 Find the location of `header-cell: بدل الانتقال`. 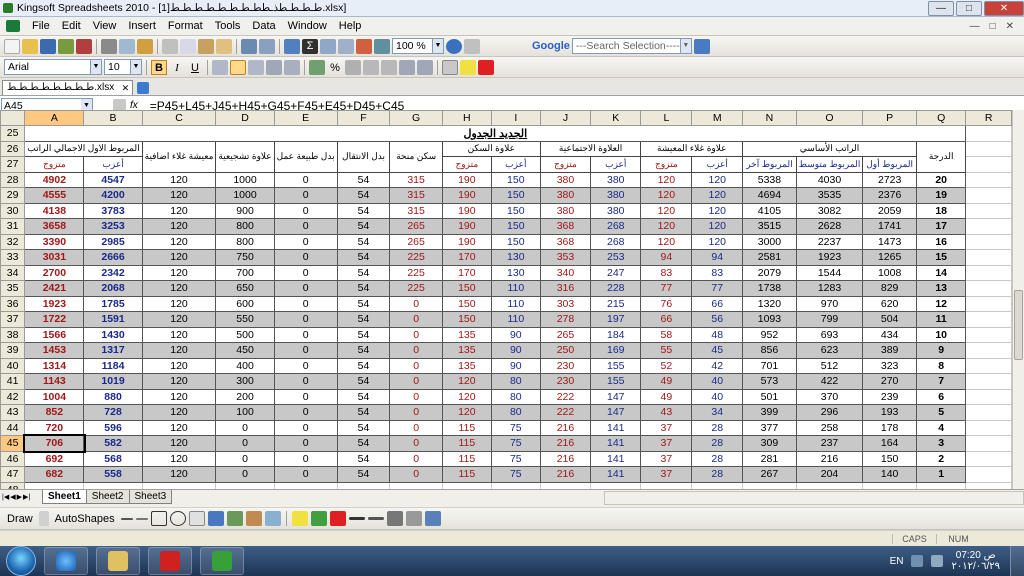

header-cell: بدل الانتقال is located at coordinates (363, 156).